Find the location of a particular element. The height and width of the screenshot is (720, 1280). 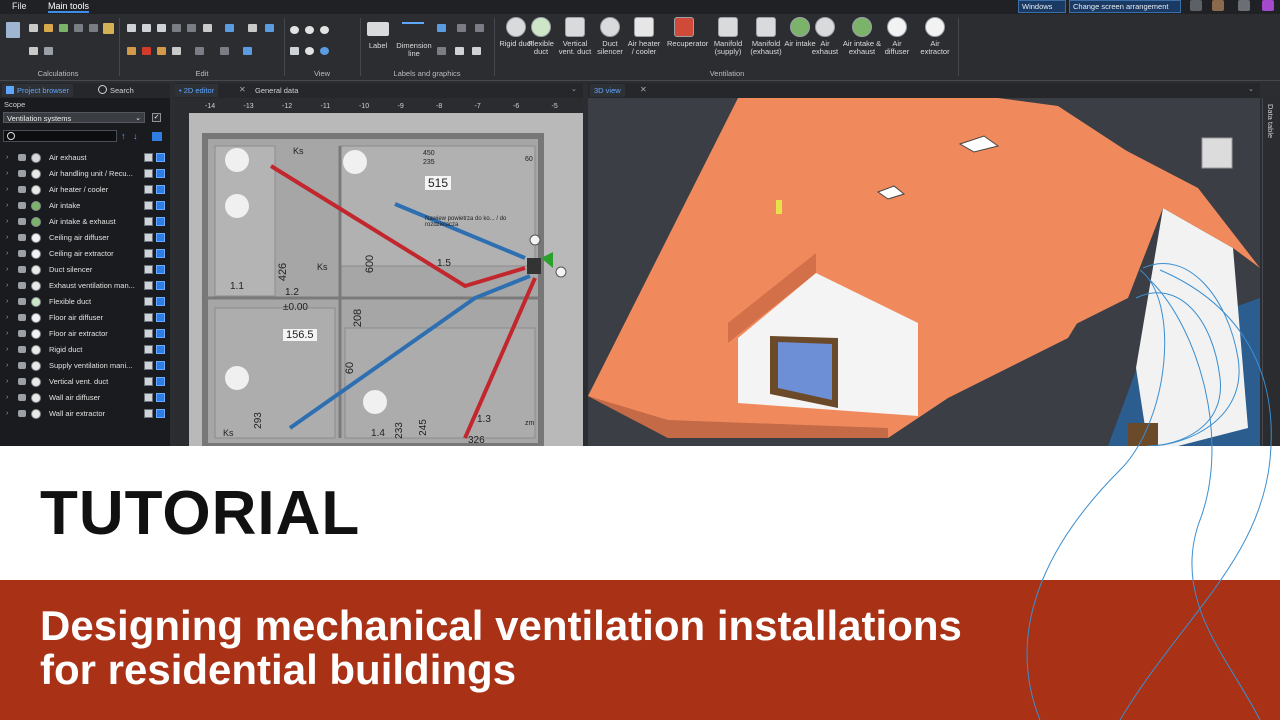

zoom-out-icon is located at coordinates (309, 30).